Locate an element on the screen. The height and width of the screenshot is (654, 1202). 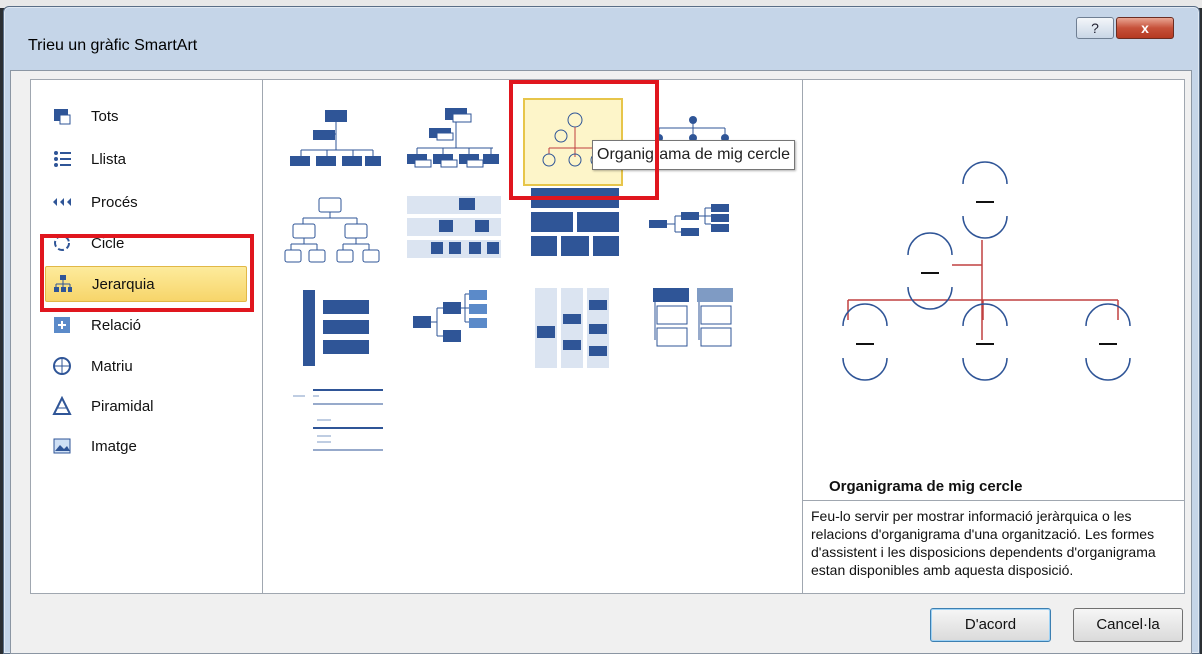
category-item-matrix: Matriu is located at coordinates (146, 366).